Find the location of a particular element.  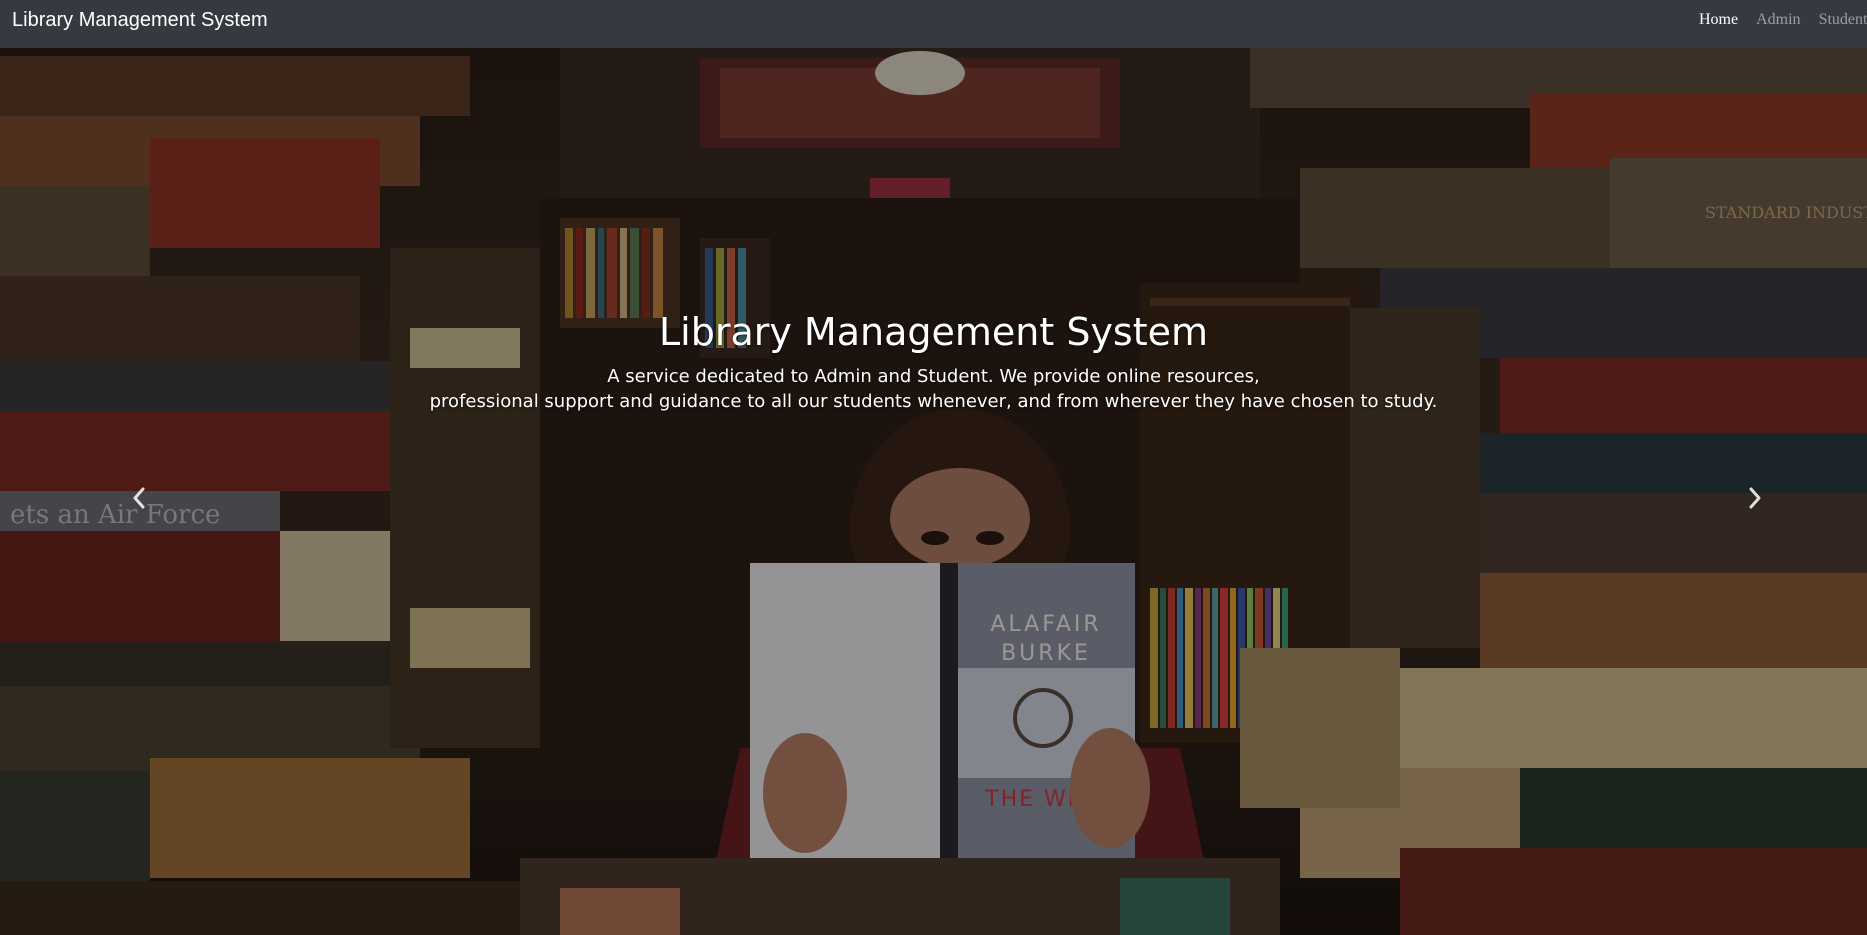

chevron-left-icon is located at coordinates (139, 498).